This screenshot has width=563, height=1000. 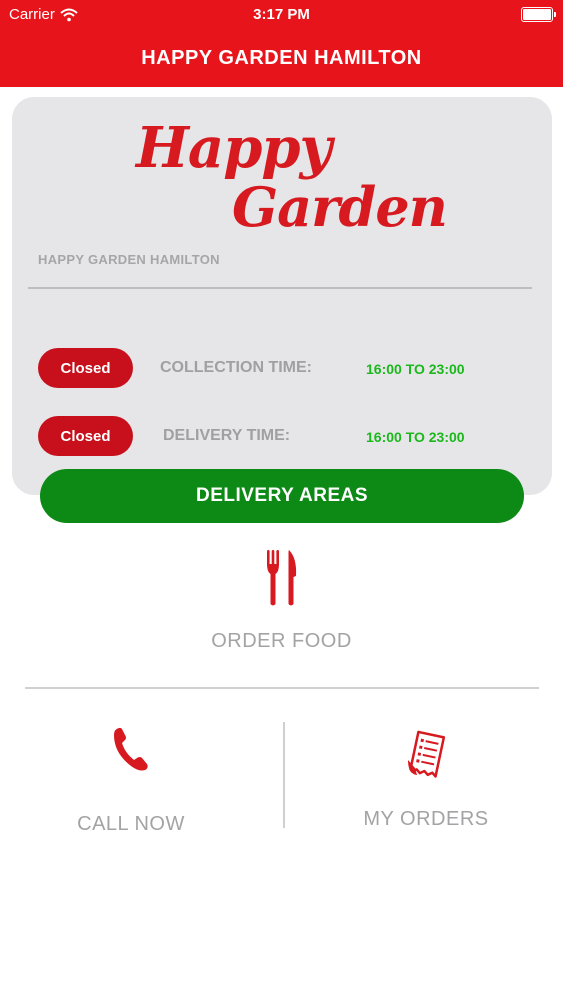 What do you see at coordinates (281, 641) in the screenshot?
I see `order-food-label: ORDER FOOD` at bounding box center [281, 641].